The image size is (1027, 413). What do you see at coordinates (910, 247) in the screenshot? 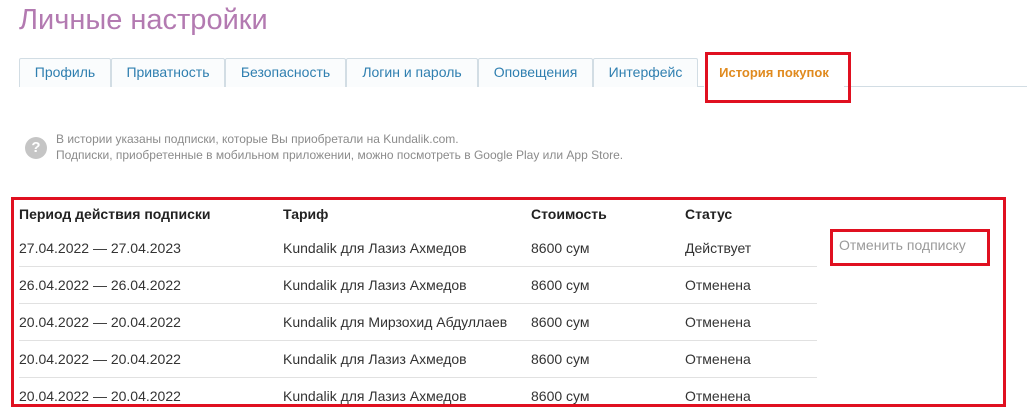
I see `highlight-box-cancel` at bounding box center [910, 247].